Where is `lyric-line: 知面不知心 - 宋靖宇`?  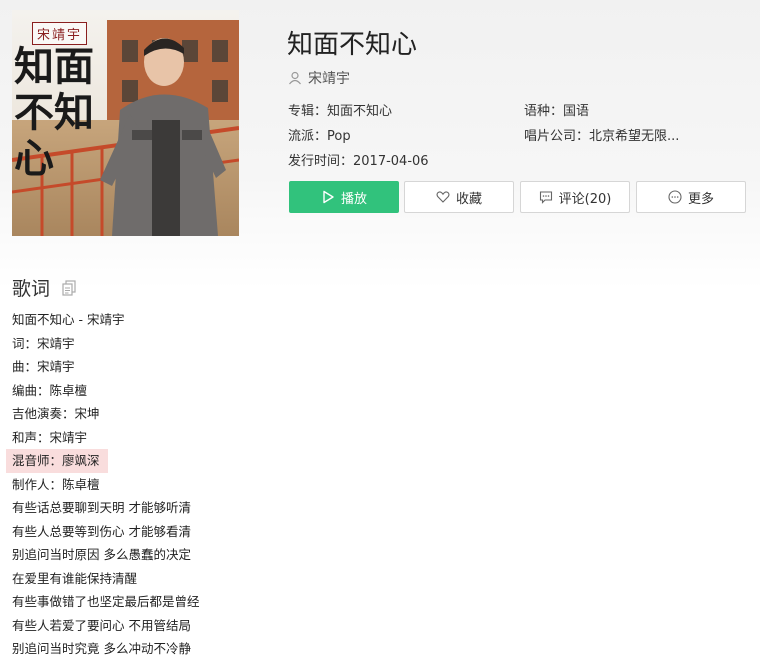 lyric-line: 知面不知心 - 宋靖宇 is located at coordinates (68, 319).